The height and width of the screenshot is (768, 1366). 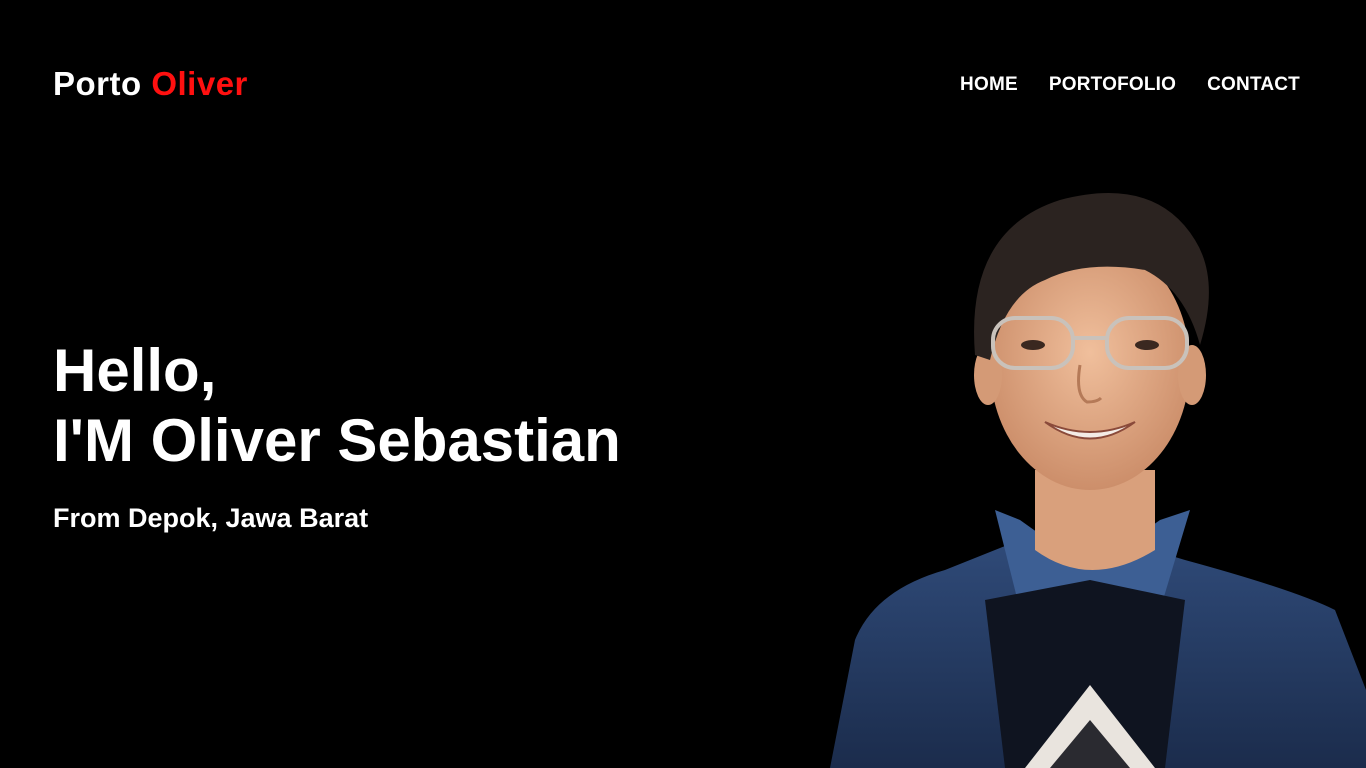 I want to click on logo-accent-word: Oliver, so click(x=199, y=83).